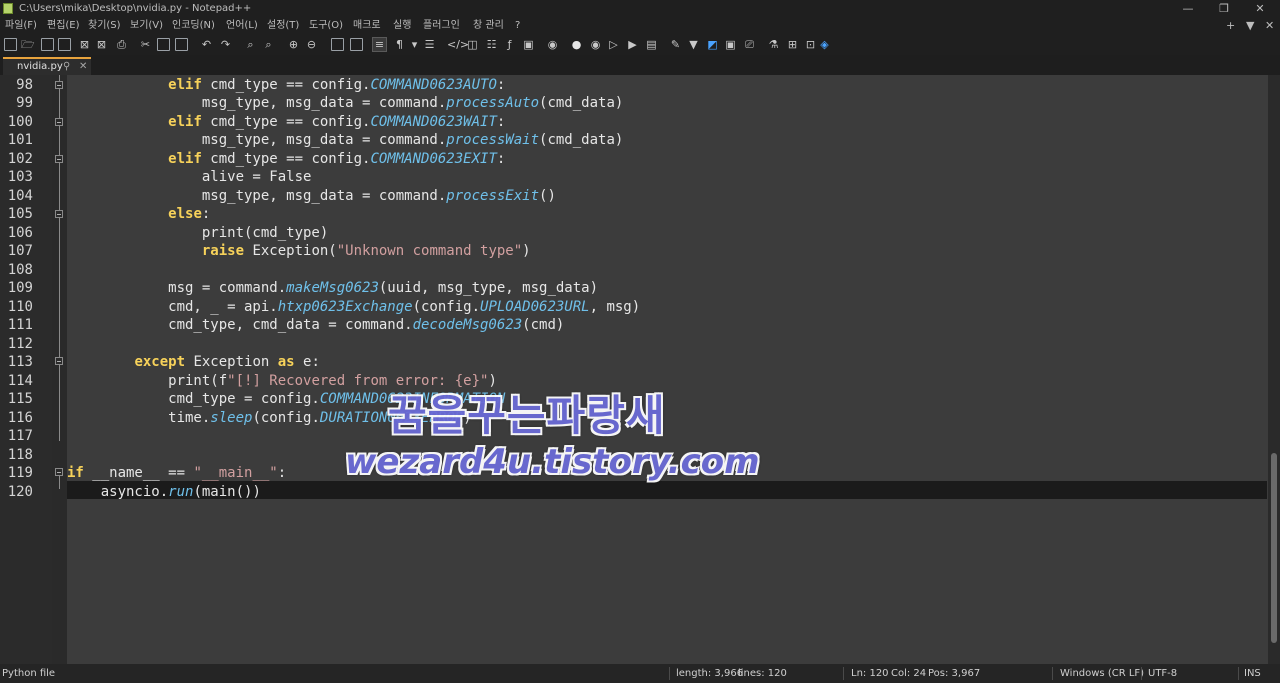 This screenshot has width=1280, height=683. Describe the element at coordinates (367, 25) in the screenshot. I see `menu-macro: 매크로` at that location.